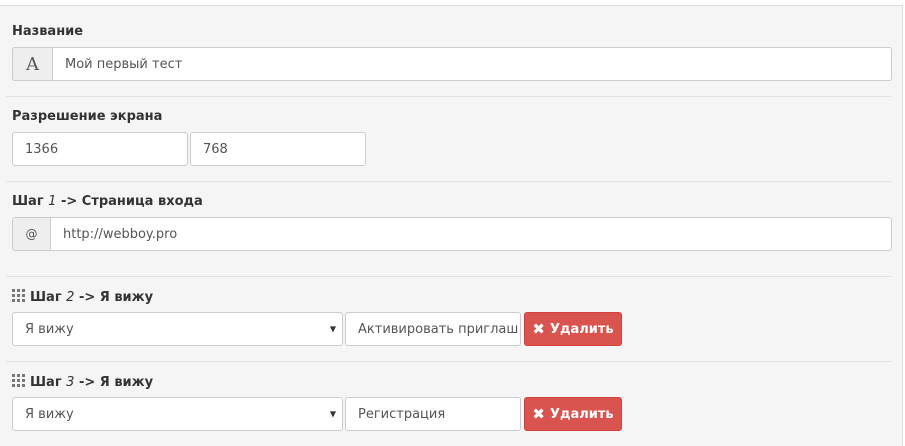  I want to click on step3-prefix: Шаг, so click(46, 382).